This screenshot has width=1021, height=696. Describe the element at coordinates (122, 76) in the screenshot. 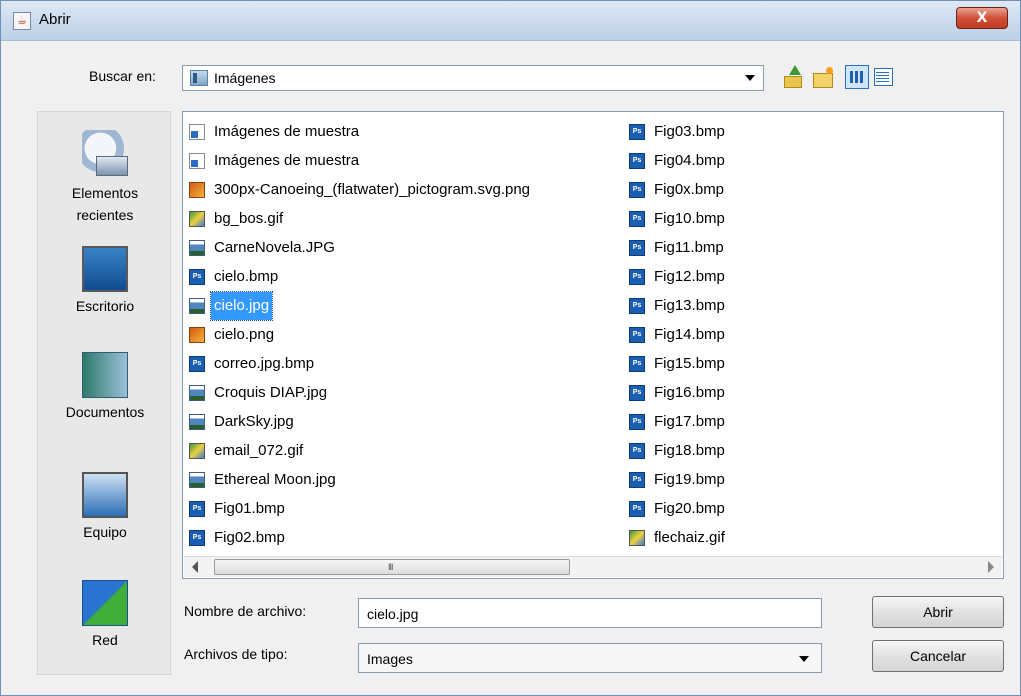

I see `look-in-label: Buscar en:` at that location.